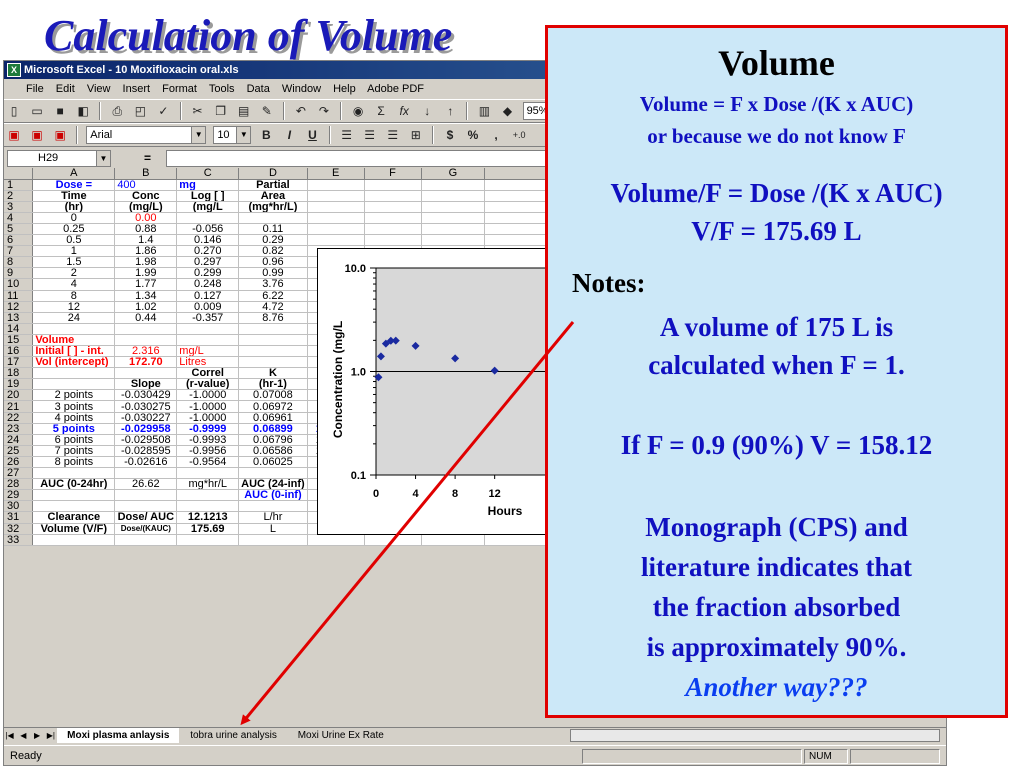 The width and height of the screenshot is (1024, 768). What do you see at coordinates (19, 229) in the screenshot?
I see `row-header: 5` at bounding box center [19, 229].